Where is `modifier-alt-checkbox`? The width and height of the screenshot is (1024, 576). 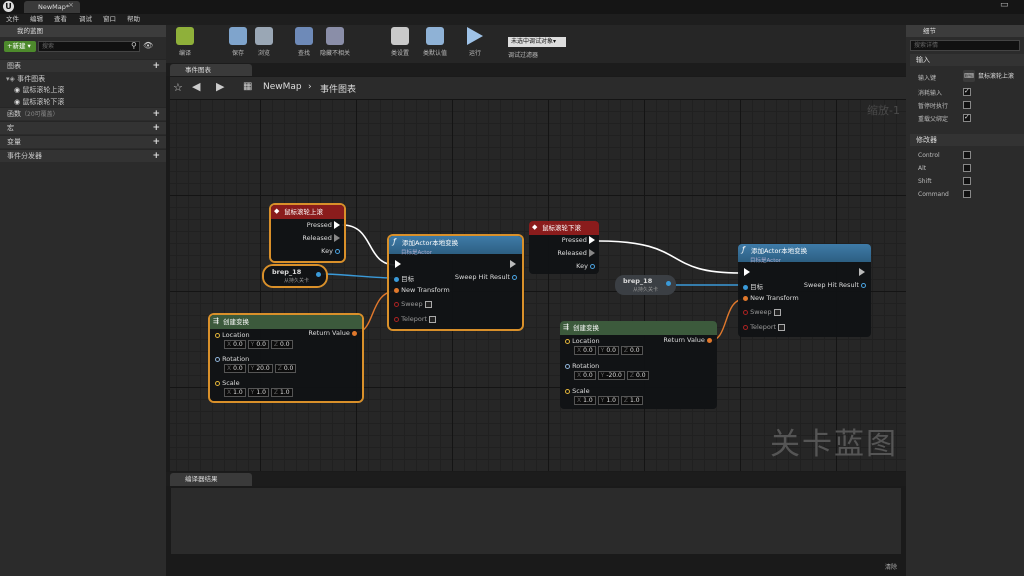
modifier-alt-checkbox is located at coordinates (967, 168).